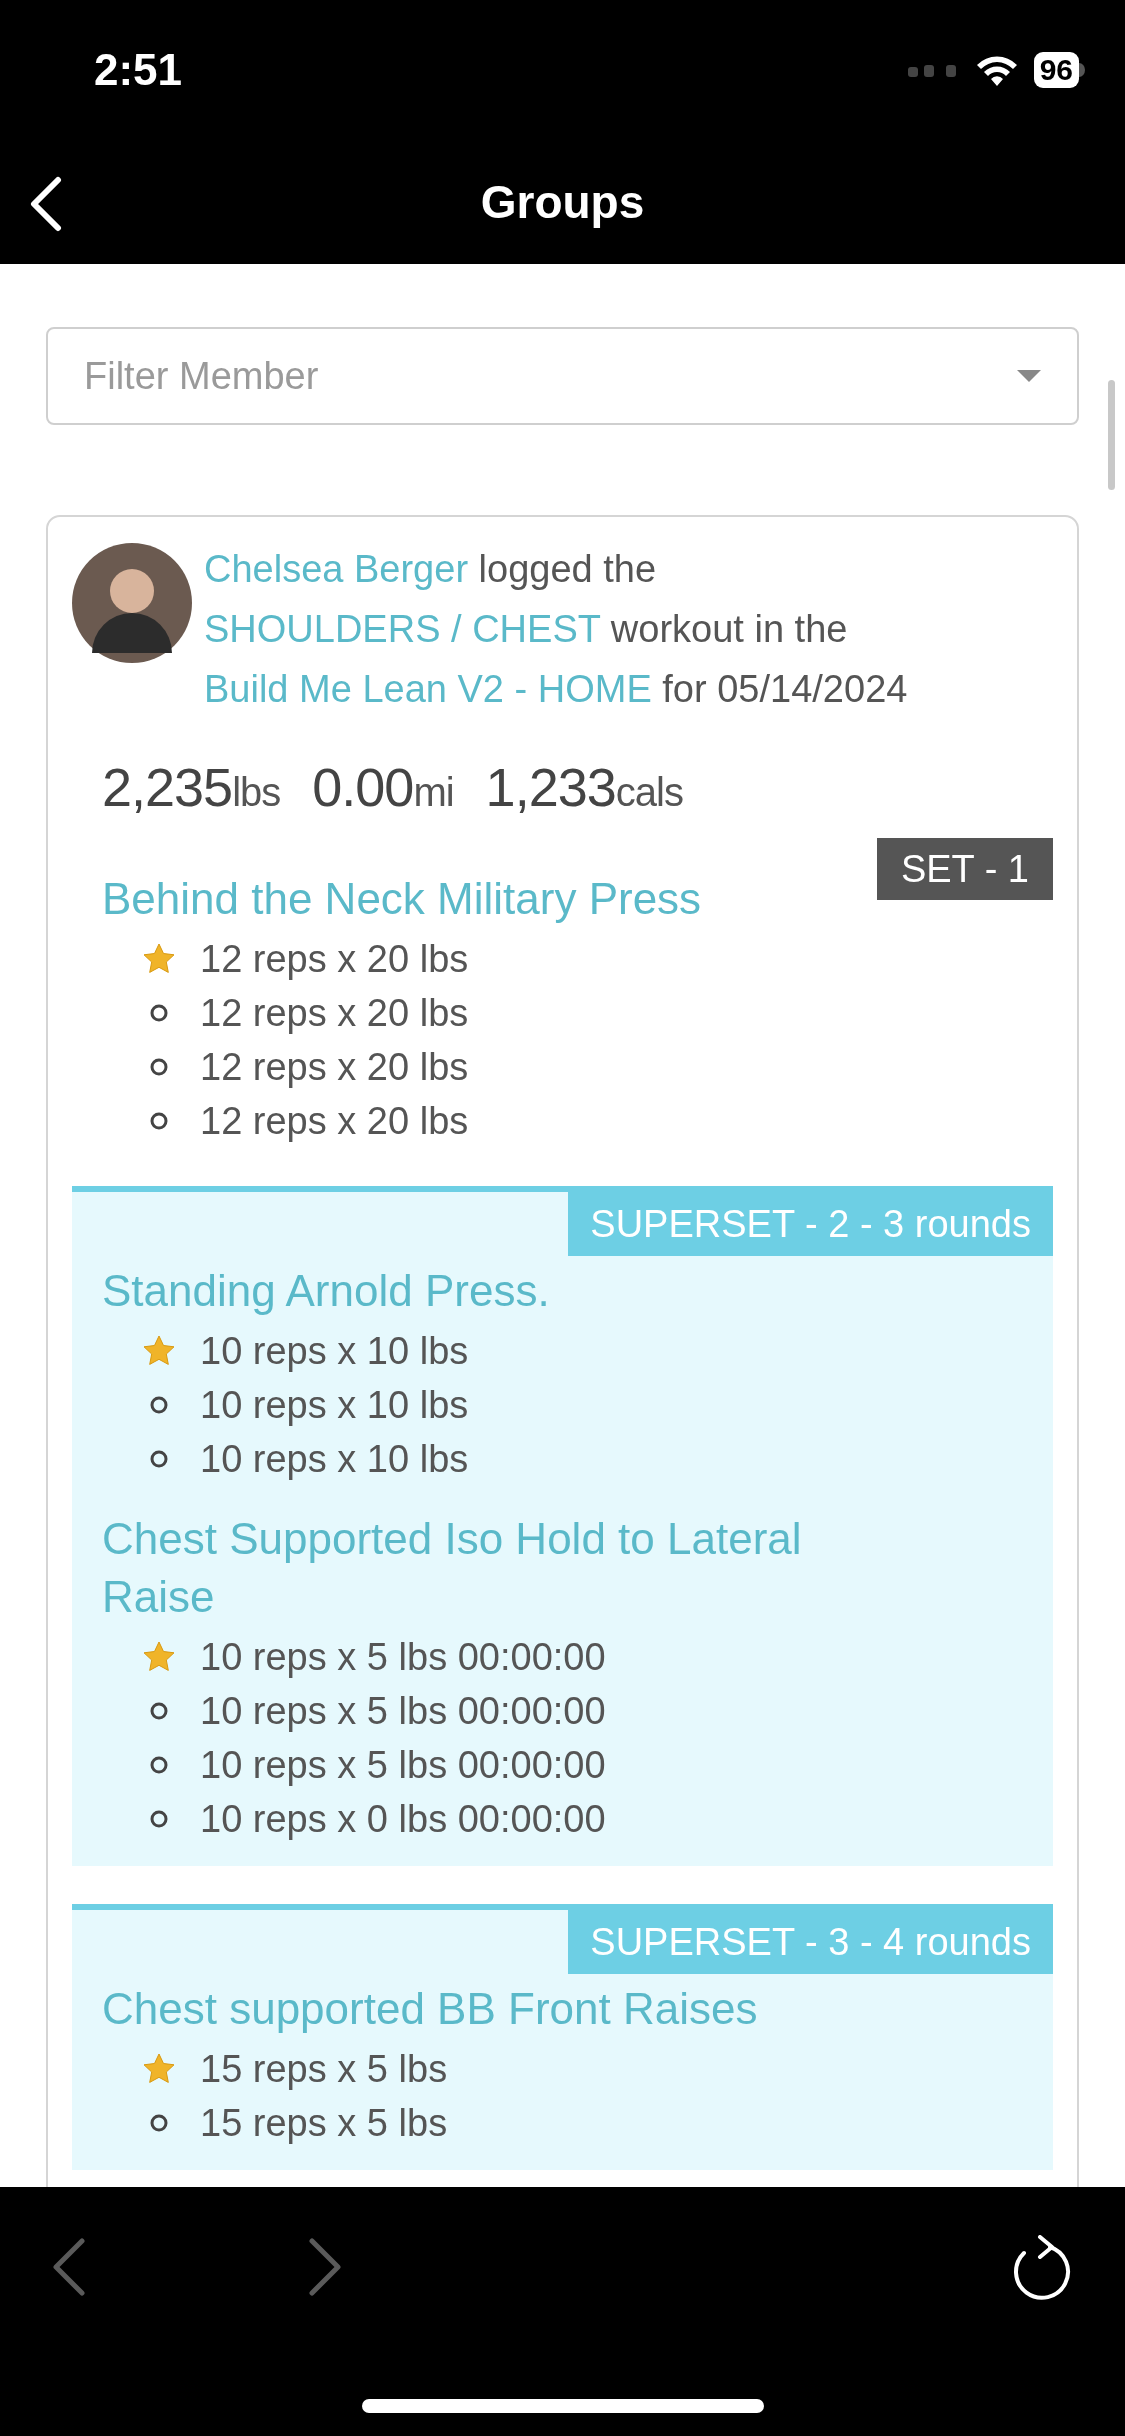  Describe the element at coordinates (810, 1224) in the screenshot. I see `superset-label: SUPERSET - 2 - 3 rounds` at that location.